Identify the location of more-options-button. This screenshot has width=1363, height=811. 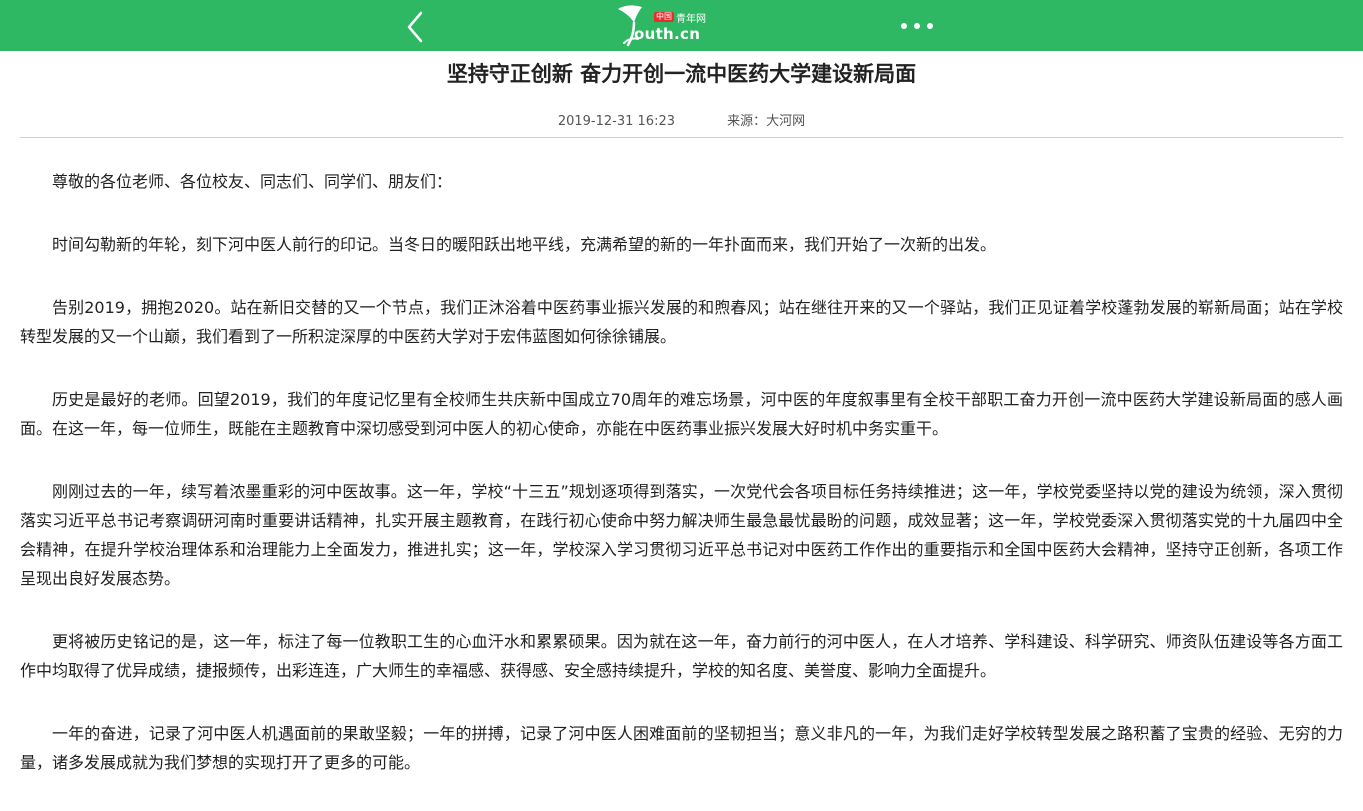
(917, 26).